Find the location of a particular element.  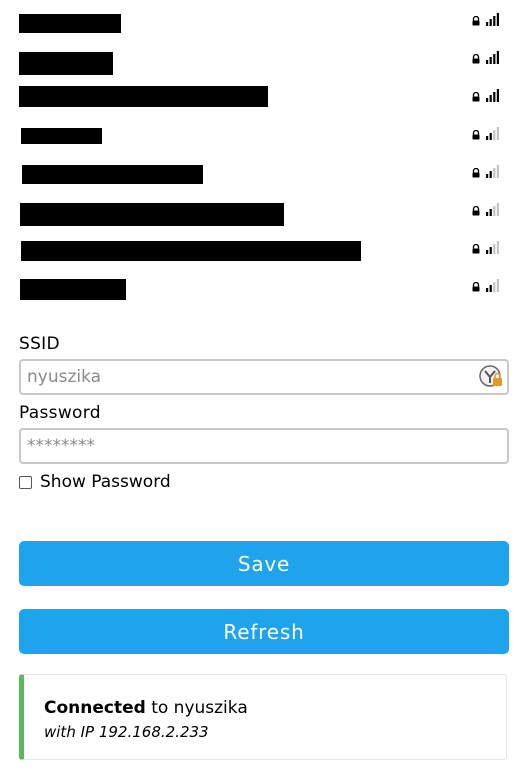

show-password-label: Show Password is located at coordinates (105, 482).